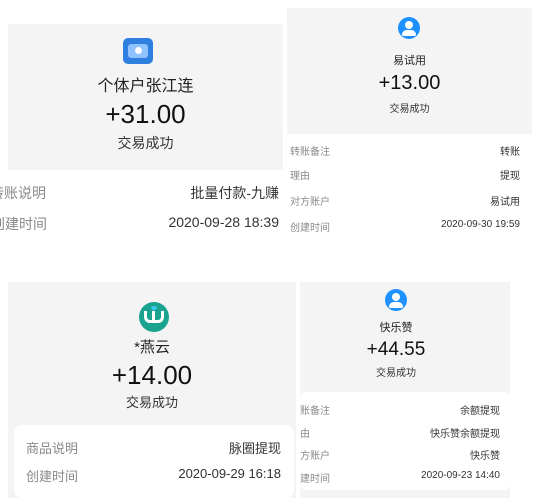  I want to click on amount: +31.00, so click(145, 114).